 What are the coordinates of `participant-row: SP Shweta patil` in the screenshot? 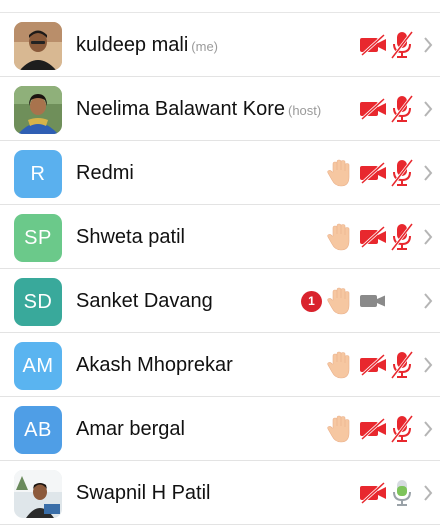 It's located at (220, 237).